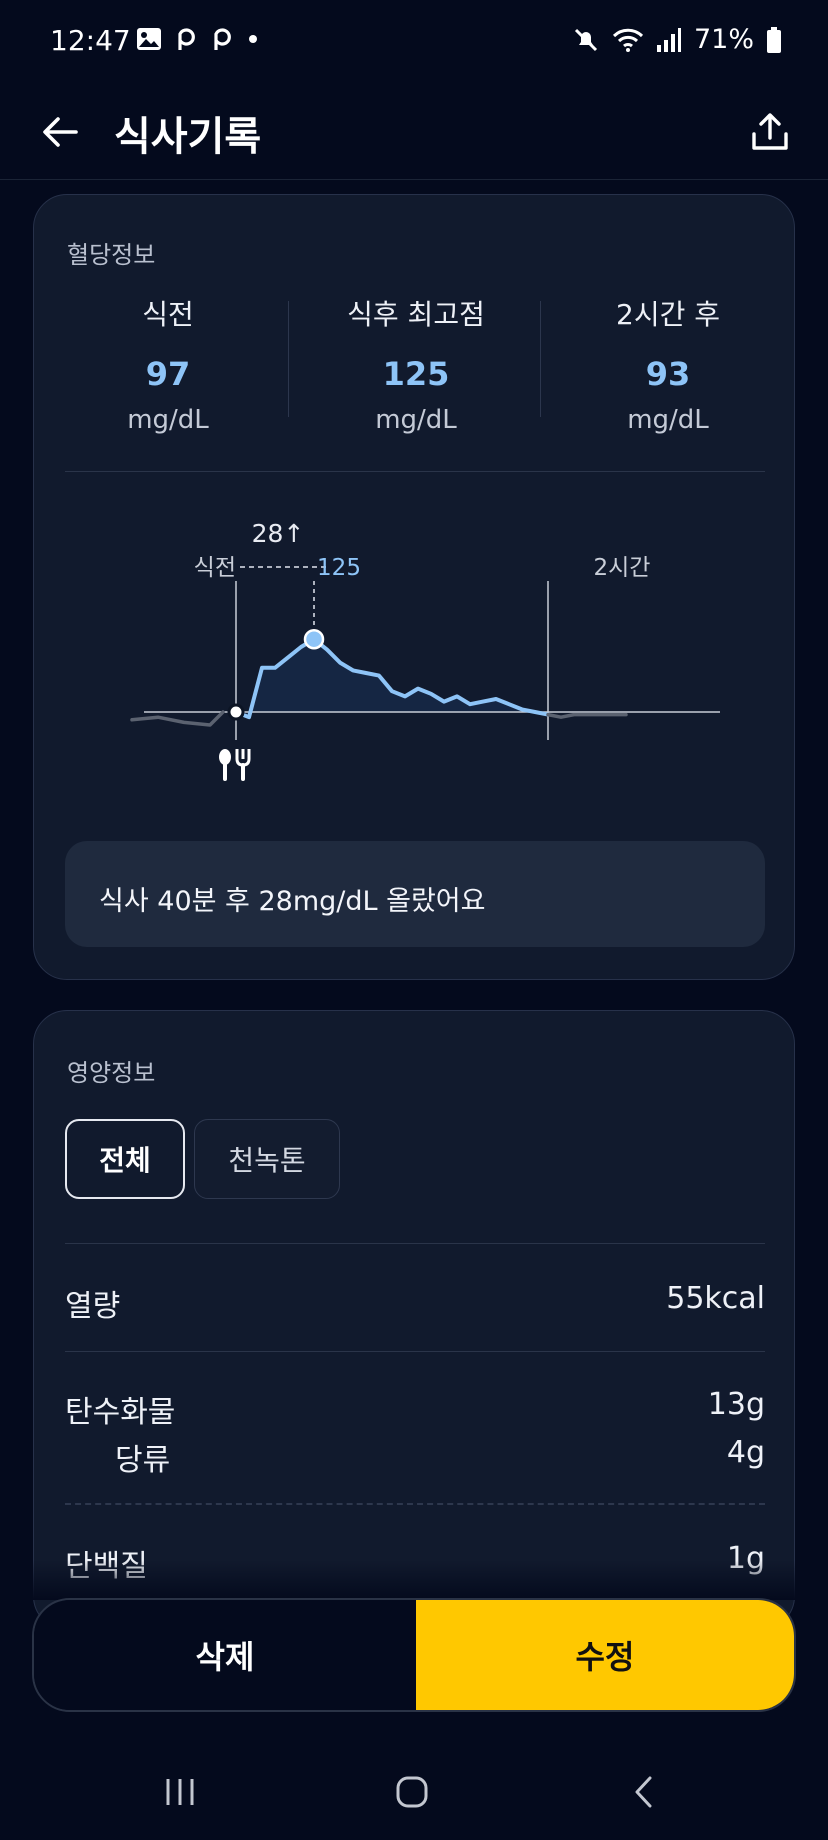  Describe the element at coordinates (125, 1159) in the screenshot. I see `tab-all: 전체` at that location.